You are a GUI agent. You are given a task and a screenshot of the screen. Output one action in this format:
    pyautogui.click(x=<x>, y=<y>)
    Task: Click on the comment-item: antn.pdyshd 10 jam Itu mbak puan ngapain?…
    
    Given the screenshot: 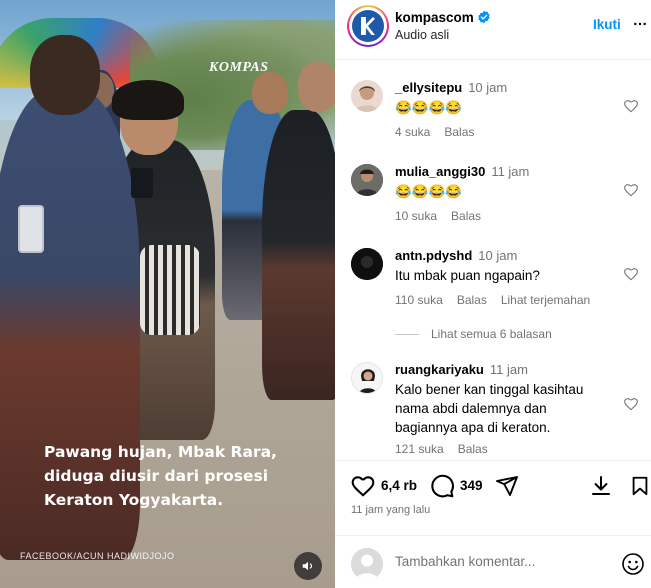 What is the action you would take?
    pyautogui.click(x=493, y=294)
    